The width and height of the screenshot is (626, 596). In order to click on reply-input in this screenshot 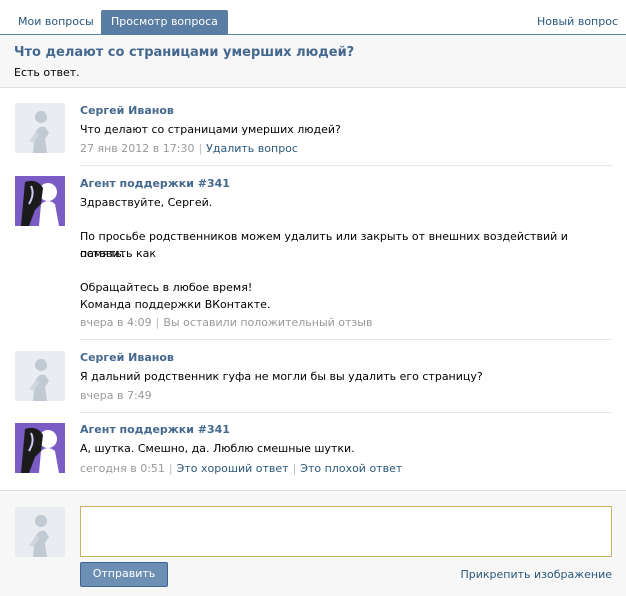, I will do `click(346, 531)`.